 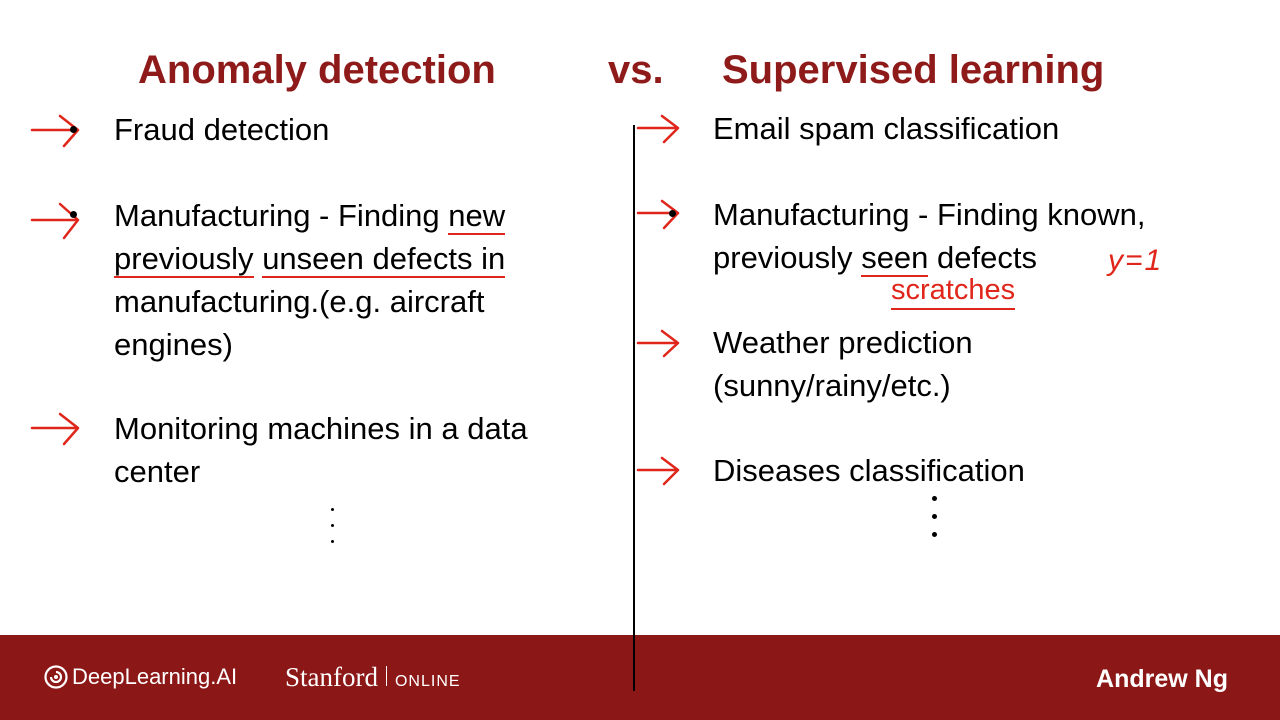 What do you see at coordinates (634, 663) in the screenshot?
I see `column-divider-tail` at bounding box center [634, 663].